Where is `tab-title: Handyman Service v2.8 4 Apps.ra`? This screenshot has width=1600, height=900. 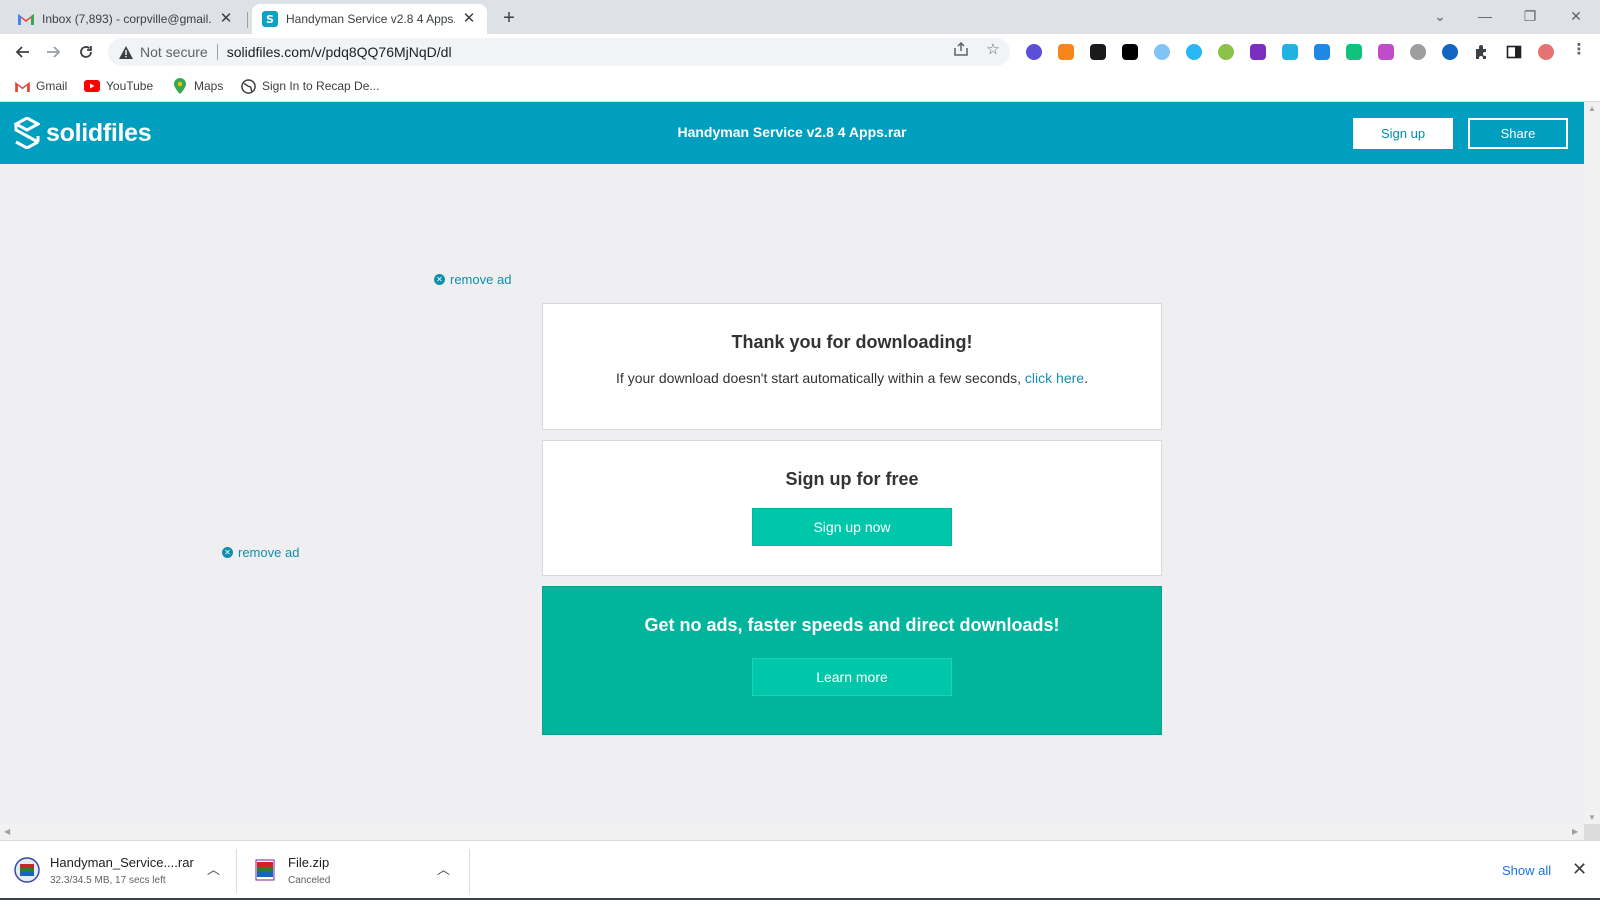 tab-title: Handyman Service v2.8 4 Apps.ra is located at coordinates (370, 19).